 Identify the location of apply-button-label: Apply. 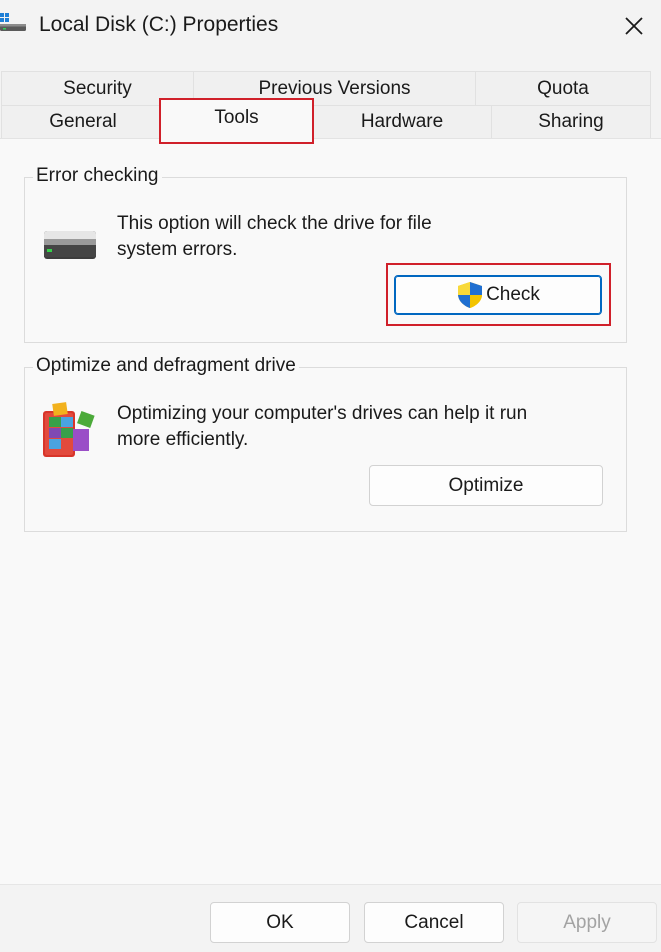
(587, 922).